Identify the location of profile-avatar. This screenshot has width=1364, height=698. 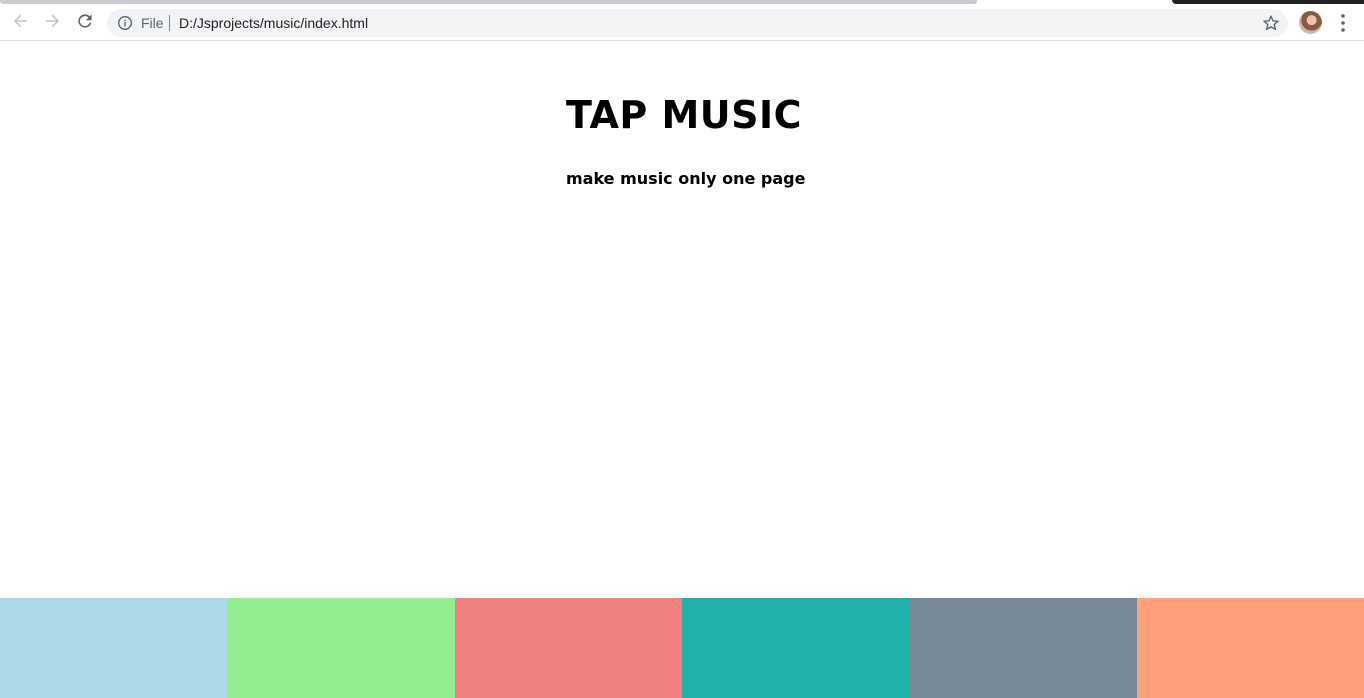
(1310, 22).